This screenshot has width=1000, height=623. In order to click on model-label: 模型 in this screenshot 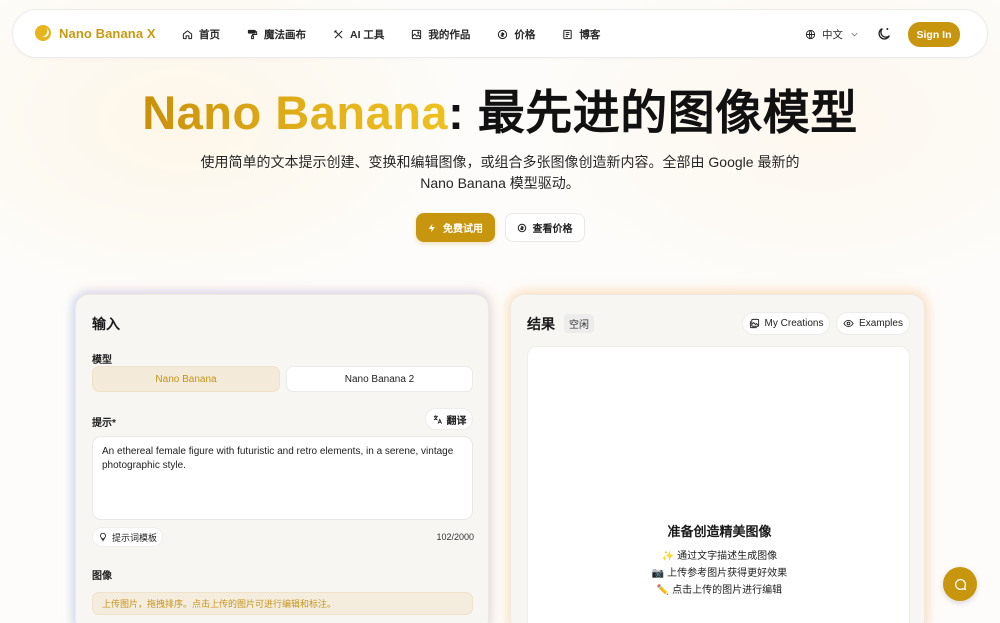, I will do `click(102, 360)`.